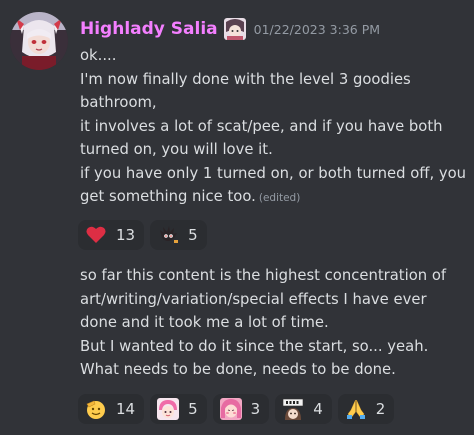 The width and height of the screenshot is (474, 435). What do you see at coordinates (293, 409) in the screenshot?
I see `peek-character-icon` at bounding box center [293, 409].